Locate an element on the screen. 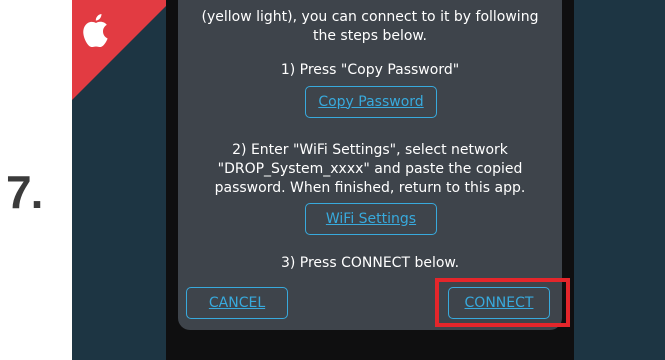 The height and width of the screenshot is (360, 665). step-3-text: 3) Press CONNECT below. is located at coordinates (370, 263).